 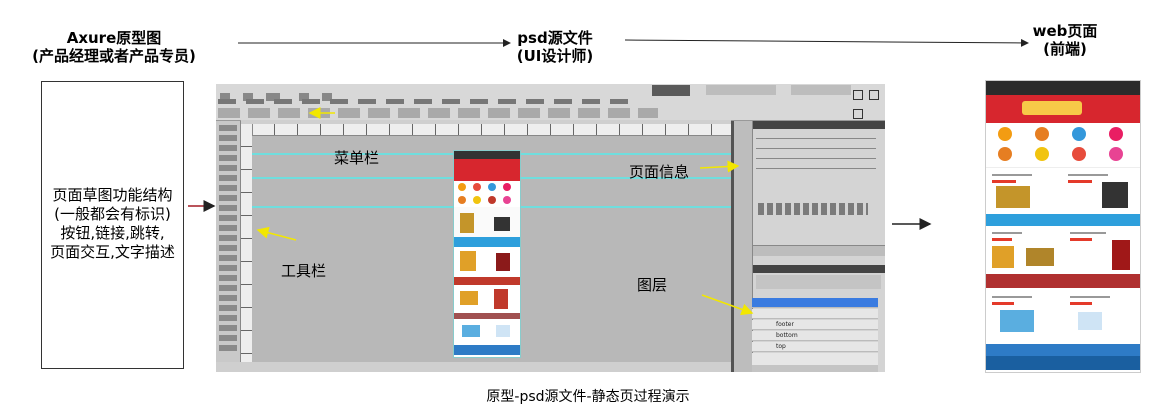 I want to click on pointer-arrow-info, so click(x=719, y=166).